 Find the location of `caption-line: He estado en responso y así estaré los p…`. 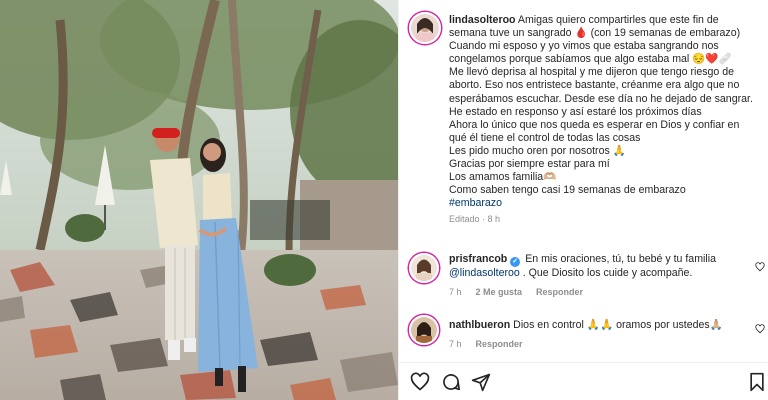

caption-line: He estado en responso y así estaré los p… is located at coordinates (575, 111).